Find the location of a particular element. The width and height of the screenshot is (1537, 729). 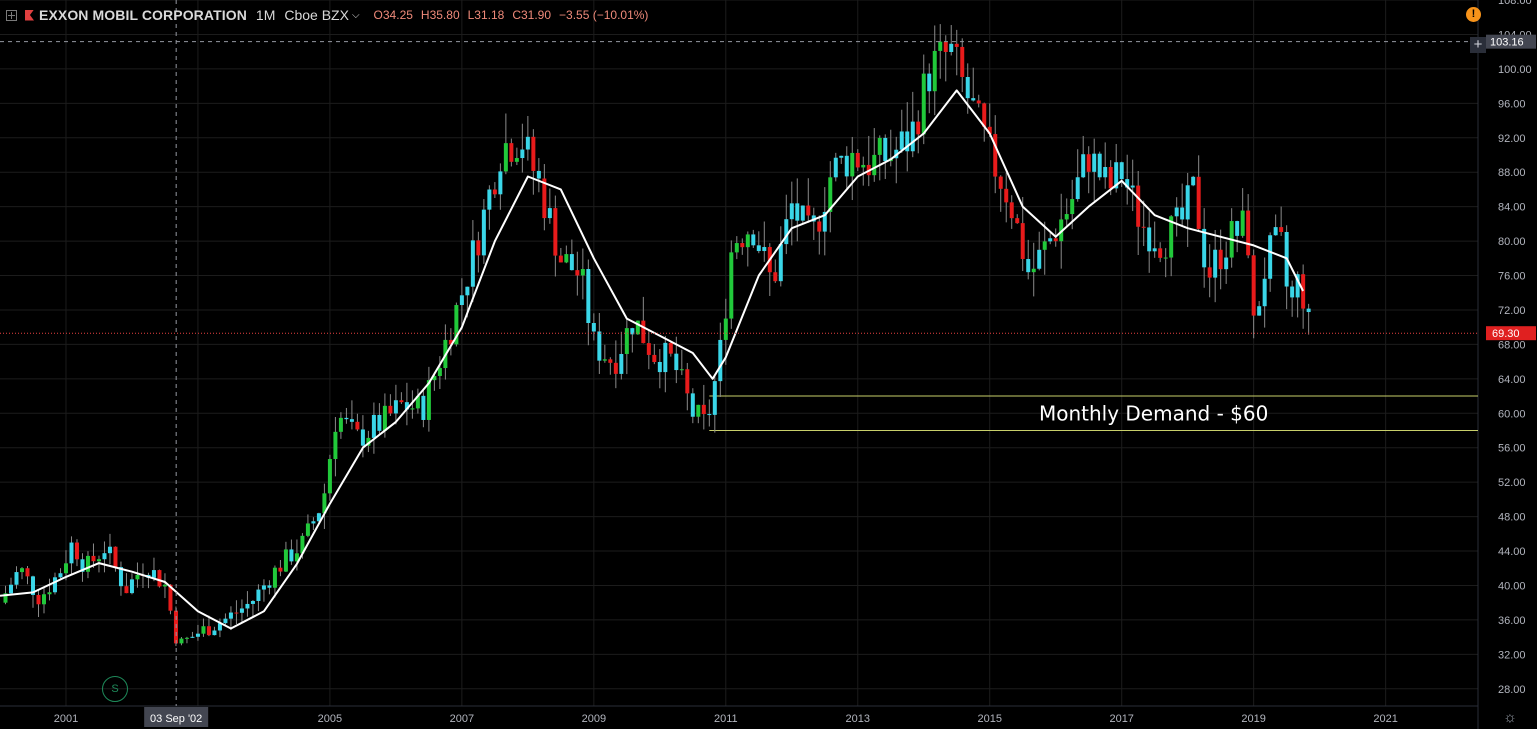

y-tick-label: 32.00 is located at coordinates (1512, 655).